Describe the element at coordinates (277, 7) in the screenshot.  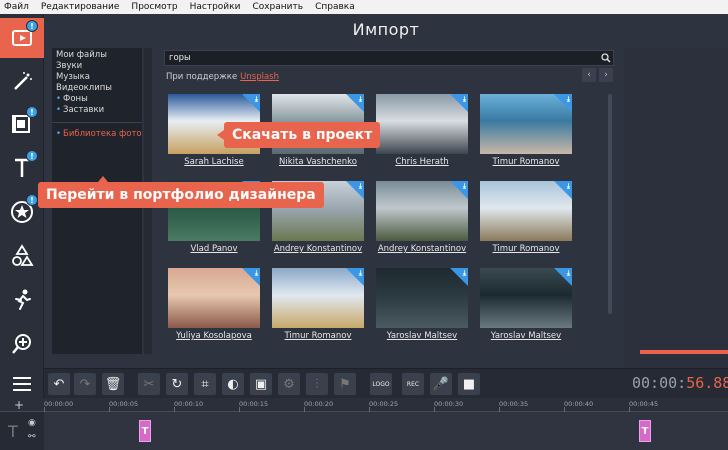
I see `menu-save: Сохранить` at that location.